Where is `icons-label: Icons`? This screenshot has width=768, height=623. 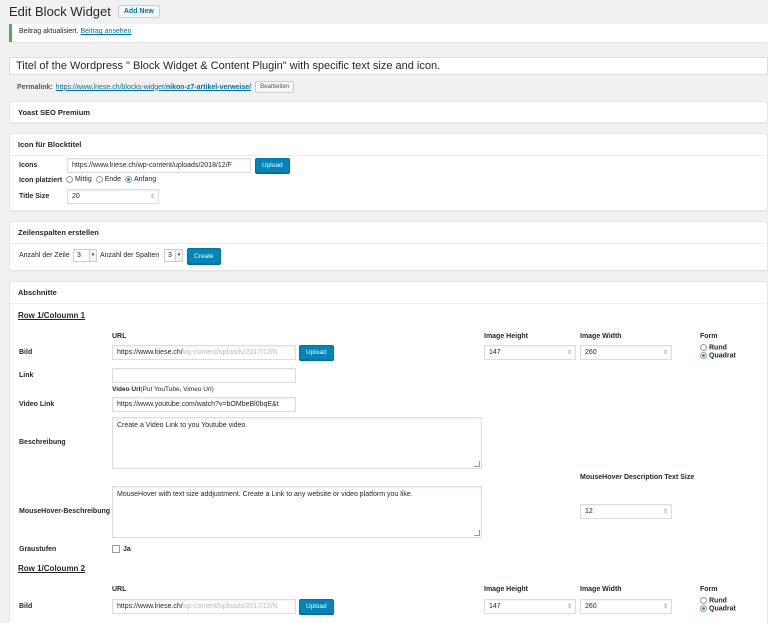
icons-label: Icons is located at coordinates (28, 165).